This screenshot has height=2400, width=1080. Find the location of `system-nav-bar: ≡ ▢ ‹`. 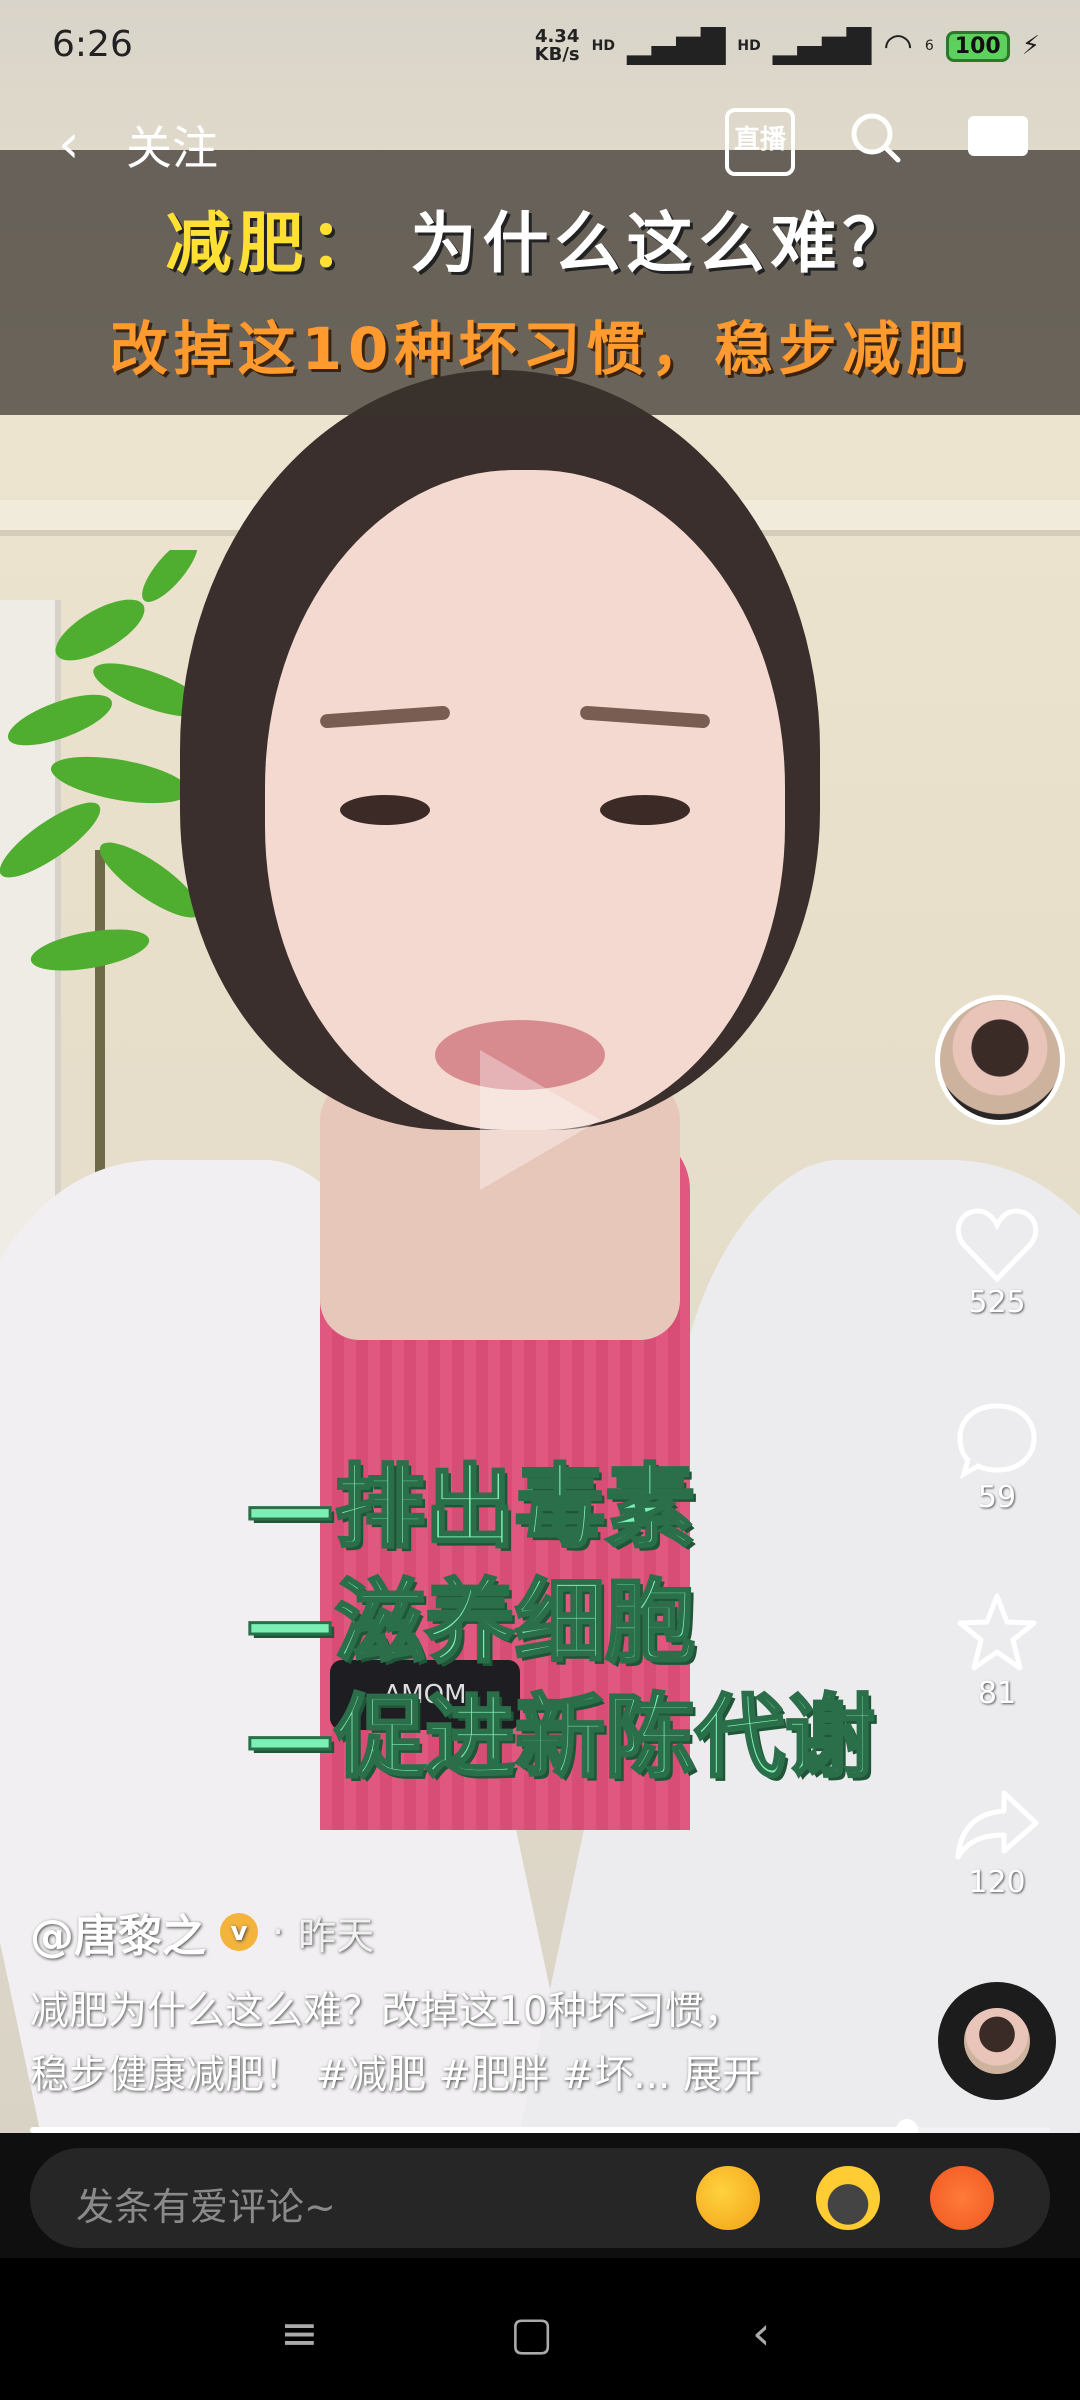

system-nav-bar: ≡ ▢ ‹ is located at coordinates (540, 2329).